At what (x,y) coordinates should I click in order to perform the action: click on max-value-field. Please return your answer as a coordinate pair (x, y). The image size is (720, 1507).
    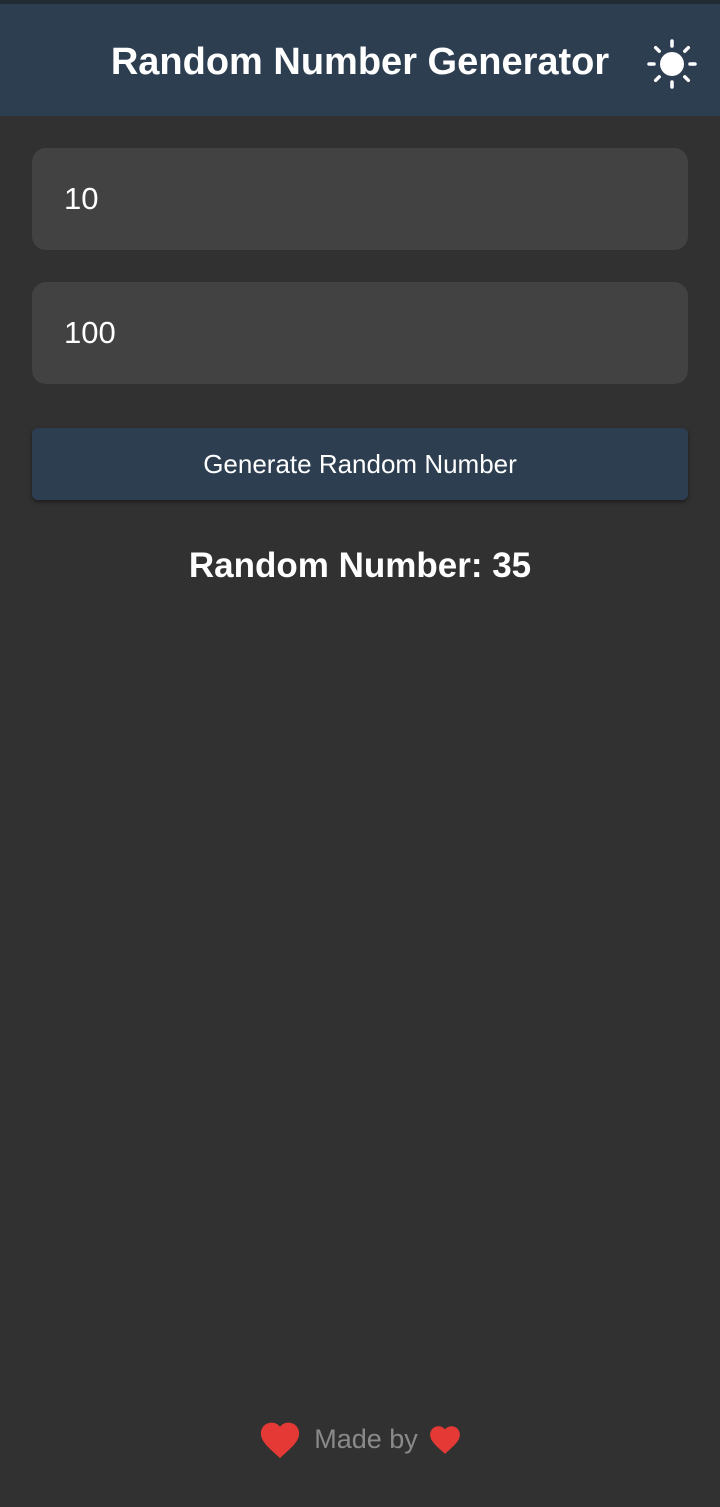
    Looking at the image, I should click on (360, 333).